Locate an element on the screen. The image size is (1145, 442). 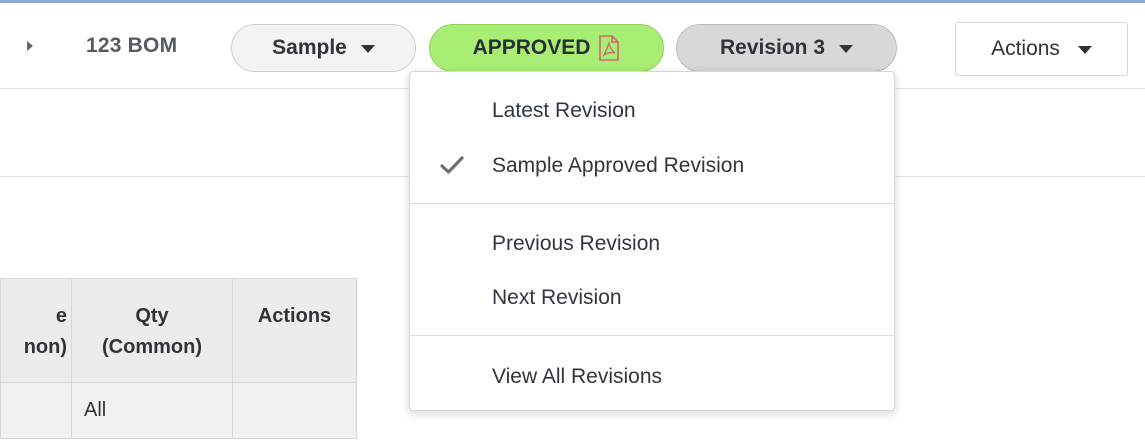
column-header-qty: Qty (Common) is located at coordinates (152, 330).